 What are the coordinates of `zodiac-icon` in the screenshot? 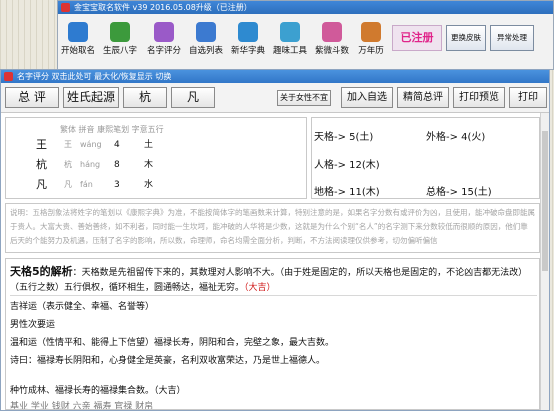 It's located at (120, 32).